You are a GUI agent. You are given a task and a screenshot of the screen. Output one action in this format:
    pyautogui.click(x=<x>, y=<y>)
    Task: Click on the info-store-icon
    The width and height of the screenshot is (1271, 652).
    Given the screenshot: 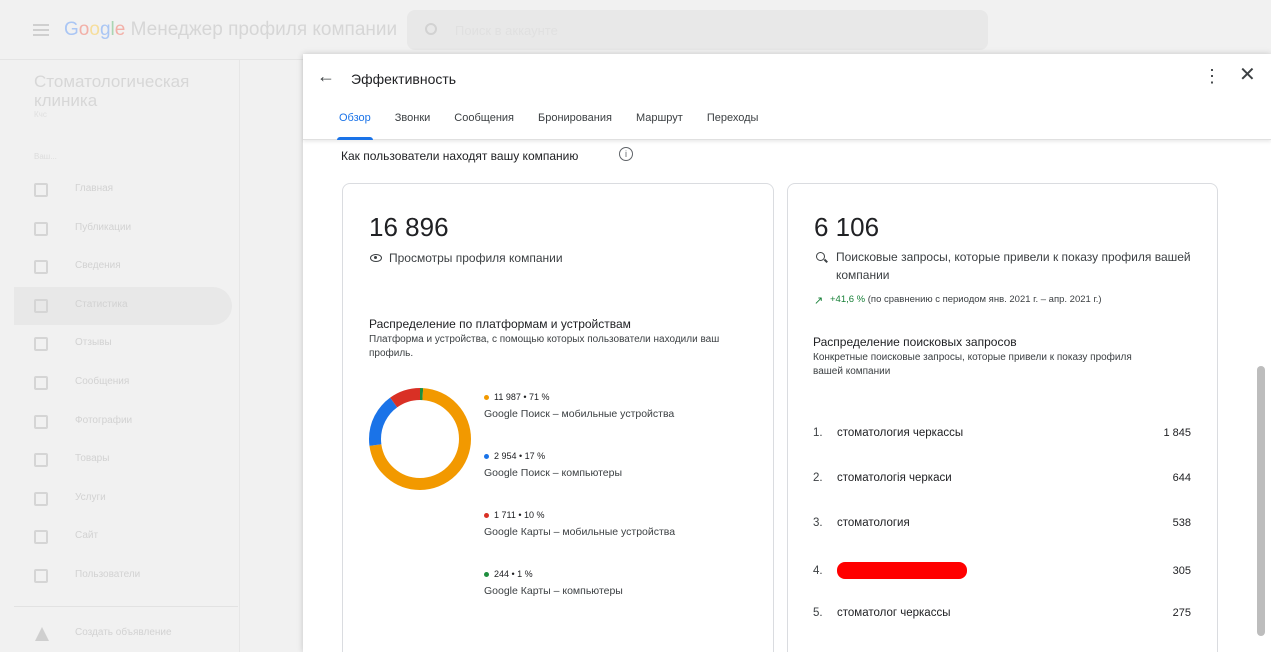 What is the action you would take?
    pyautogui.click(x=41, y=267)
    